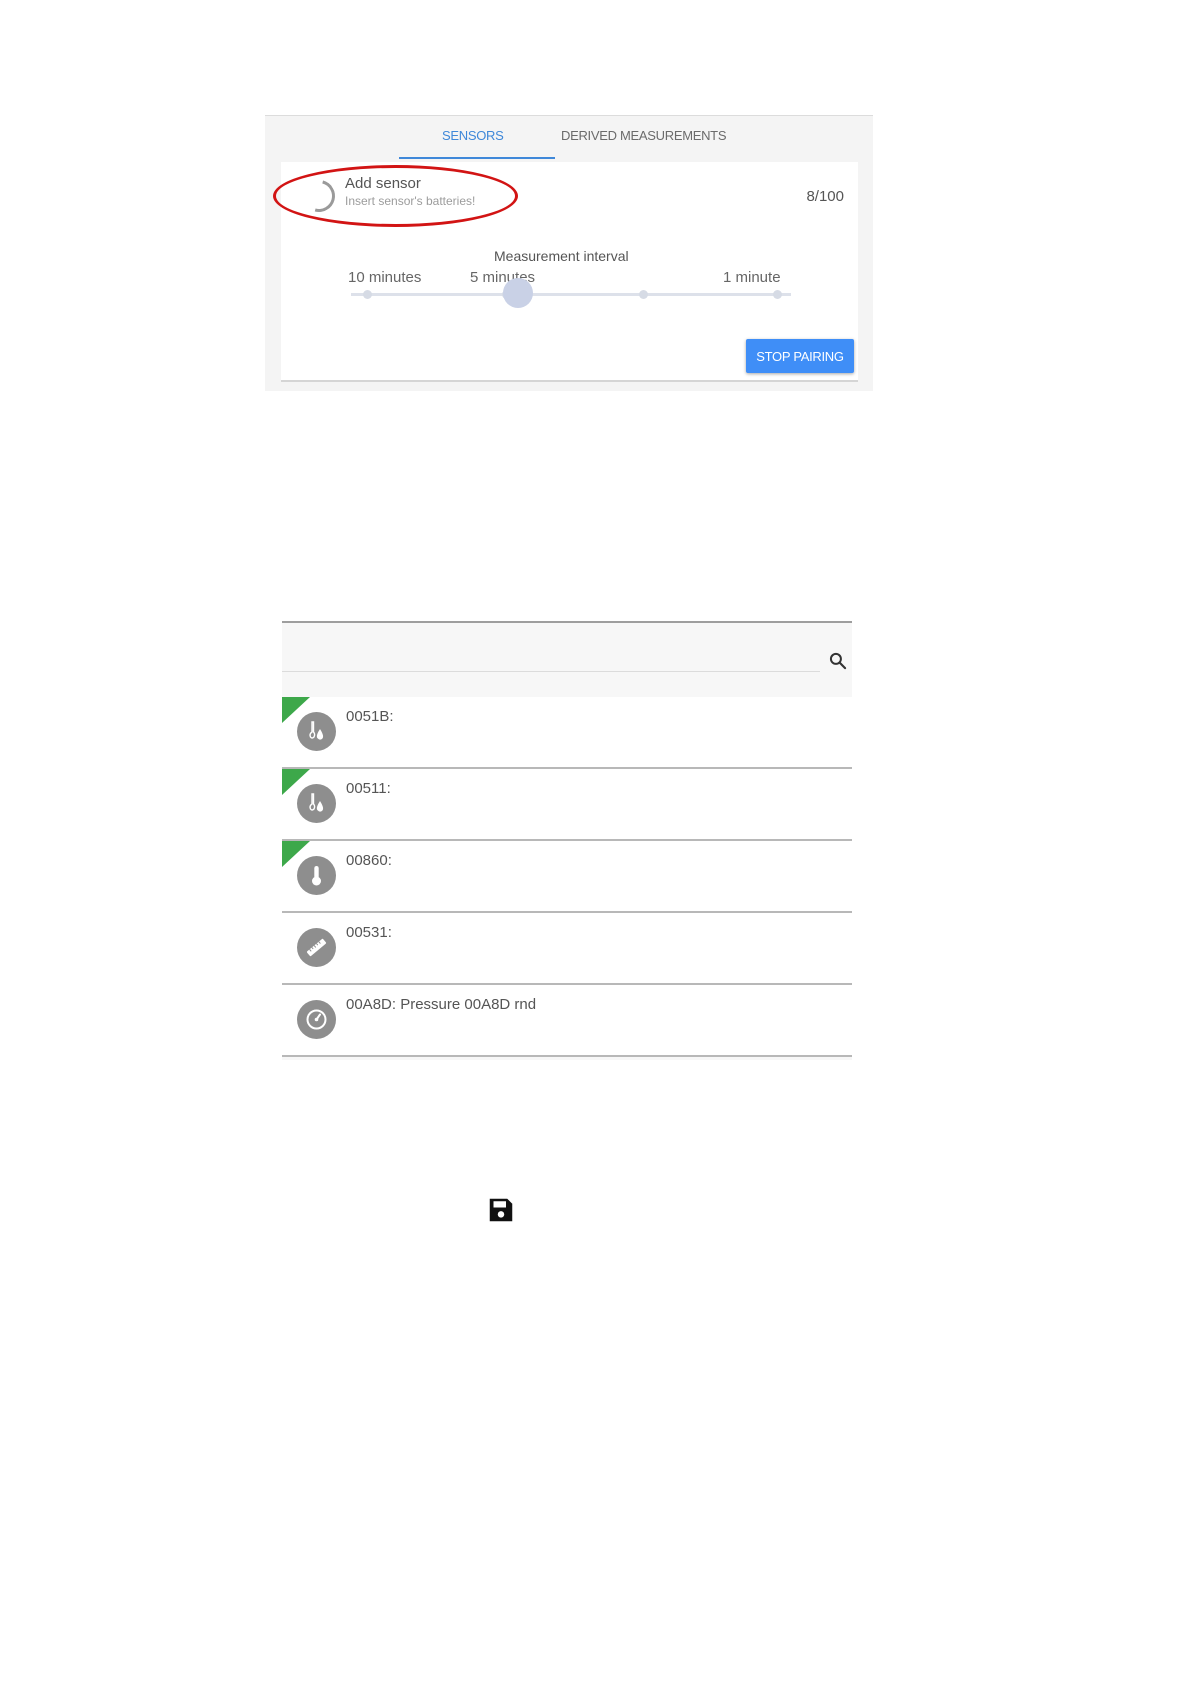 Image resolution: width=1190 pixels, height=1684 pixels. Describe the element at coordinates (369, 932) in the screenshot. I see `sensor-label: 00531:` at that location.